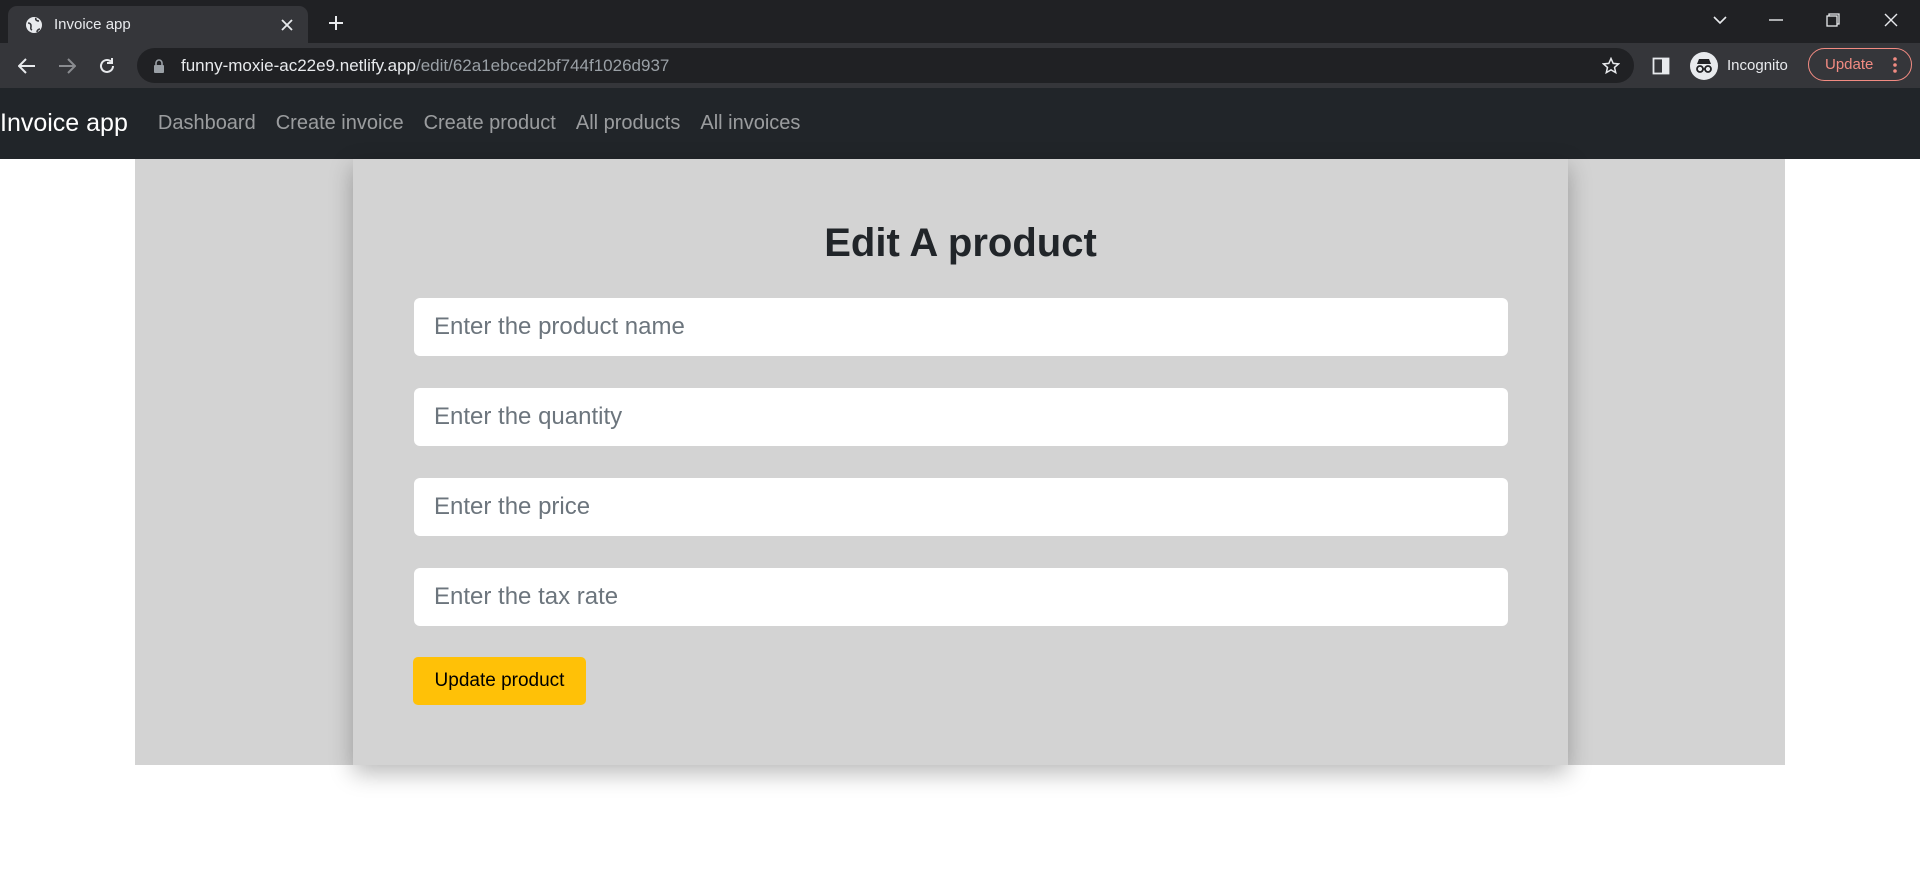  I want to click on incognito-profile: Incognito, so click(1742, 65).